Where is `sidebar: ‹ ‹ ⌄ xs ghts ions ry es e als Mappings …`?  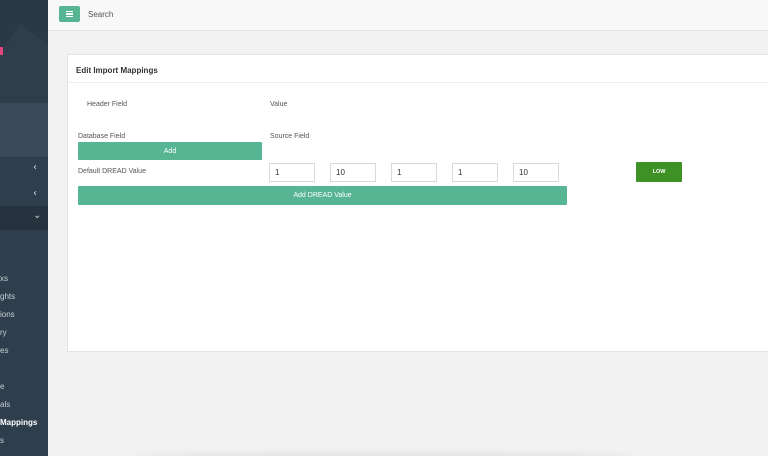 sidebar: ‹ ‹ ⌄ xs ghts ions ry es e als Mappings … is located at coordinates (24, 228).